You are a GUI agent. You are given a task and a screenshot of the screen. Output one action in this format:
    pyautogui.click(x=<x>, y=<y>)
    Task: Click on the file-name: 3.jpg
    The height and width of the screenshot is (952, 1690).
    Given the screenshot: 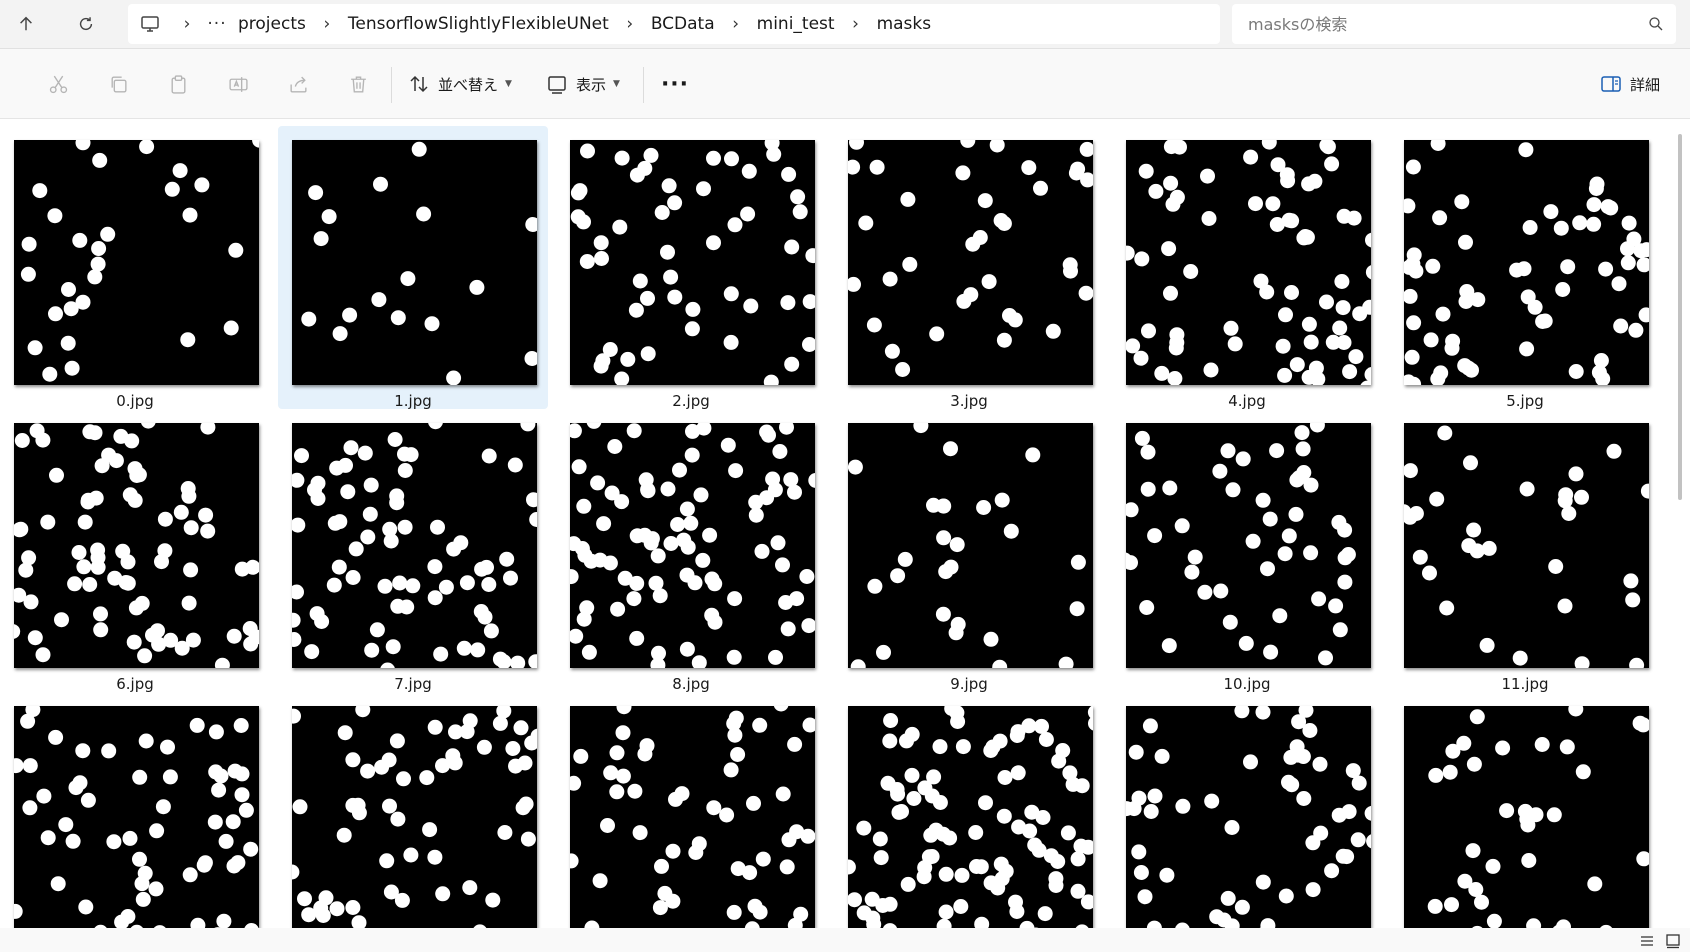 What is the action you would take?
    pyautogui.click(x=969, y=401)
    